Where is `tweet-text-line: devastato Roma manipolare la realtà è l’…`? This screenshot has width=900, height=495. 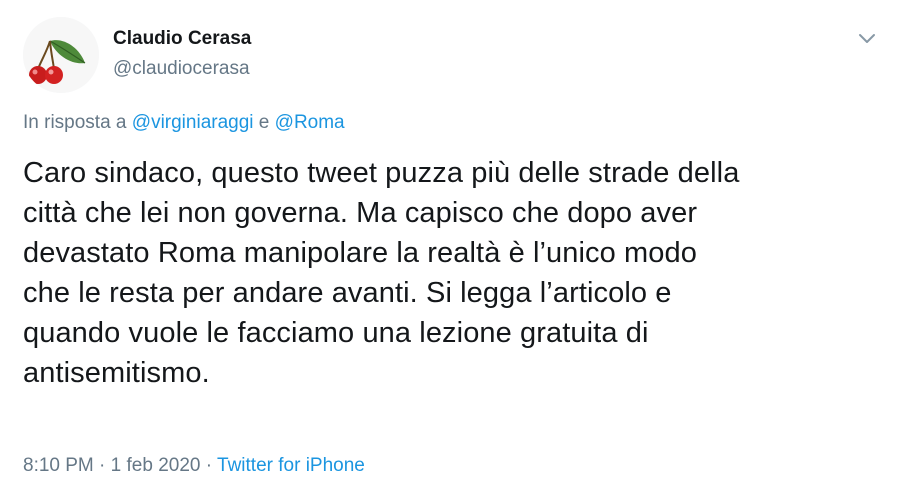
tweet-text-line: devastato Roma manipolare la realtà è l’… is located at coordinates (360, 253).